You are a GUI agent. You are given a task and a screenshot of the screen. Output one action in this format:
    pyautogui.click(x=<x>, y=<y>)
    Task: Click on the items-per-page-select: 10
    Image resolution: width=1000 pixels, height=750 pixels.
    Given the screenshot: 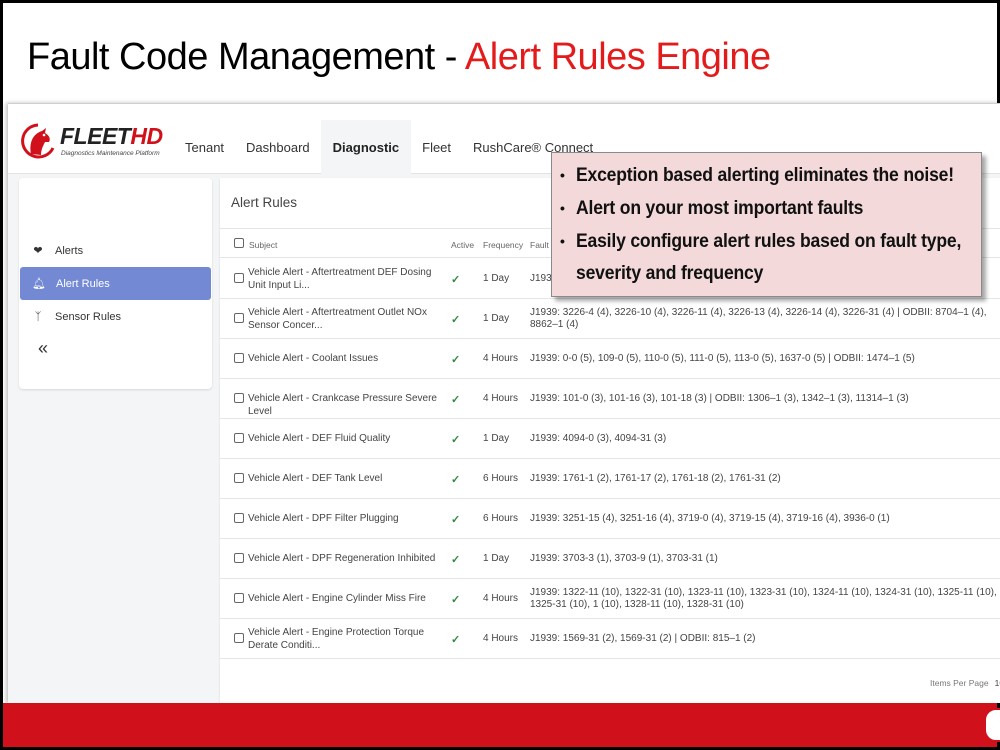 What is the action you would take?
    pyautogui.click(x=997, y=683)
    